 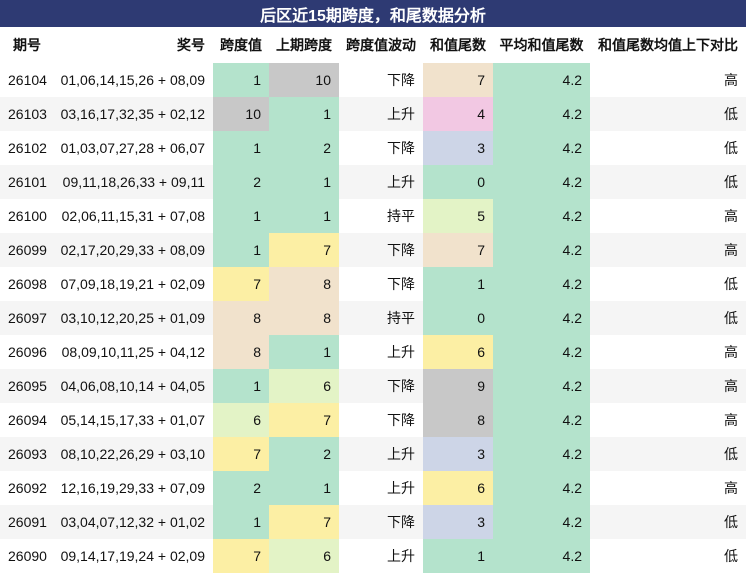 What do you see at coordinates (381, 45) in the screenshot?
I see `col-header-span-trend: 跨度值波动` at bounding box center [381, 45].